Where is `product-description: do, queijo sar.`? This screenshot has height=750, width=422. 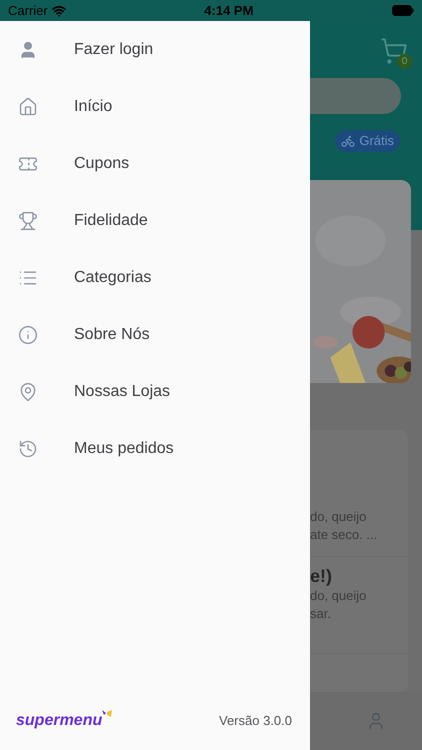 product-description: do, queijo sar. is located at coordinates (339, 605).